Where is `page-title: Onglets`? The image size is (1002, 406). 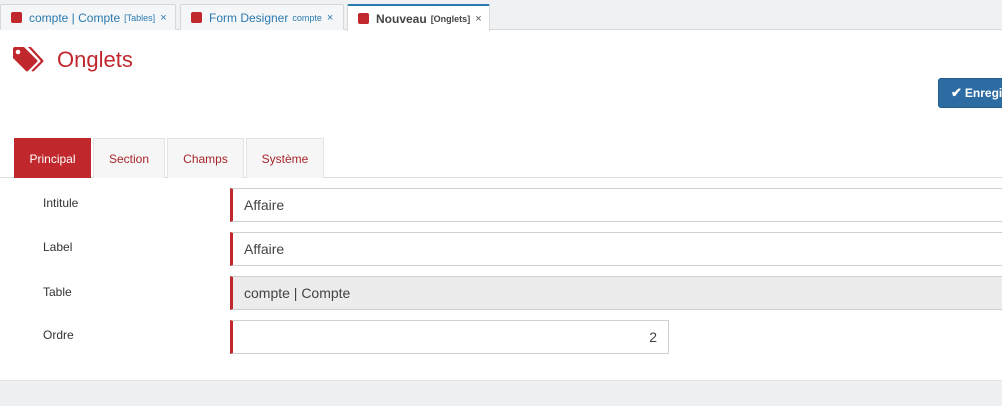 page-title: Onglets is located at coordinates (95, 59).